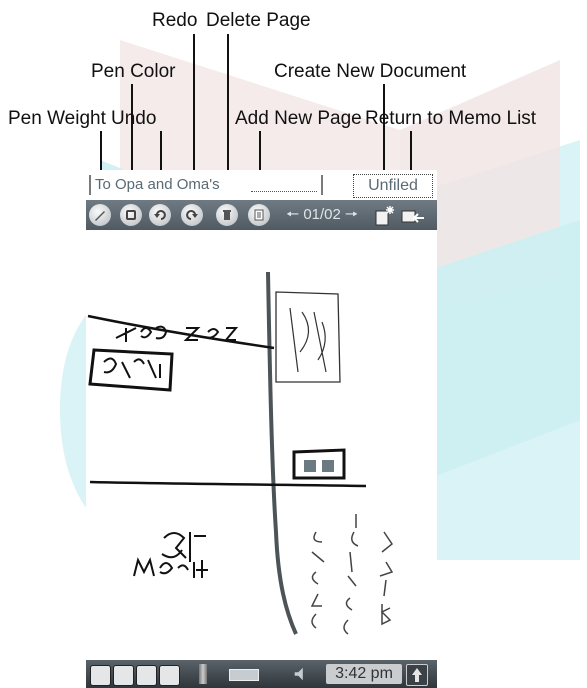 The width and height of the screenshot is (587, 688). What do you see at coordinates (370, 71) in the screenshot?
I see `callout-create-new-document: Create New Document` at bounding box center [370, 71].